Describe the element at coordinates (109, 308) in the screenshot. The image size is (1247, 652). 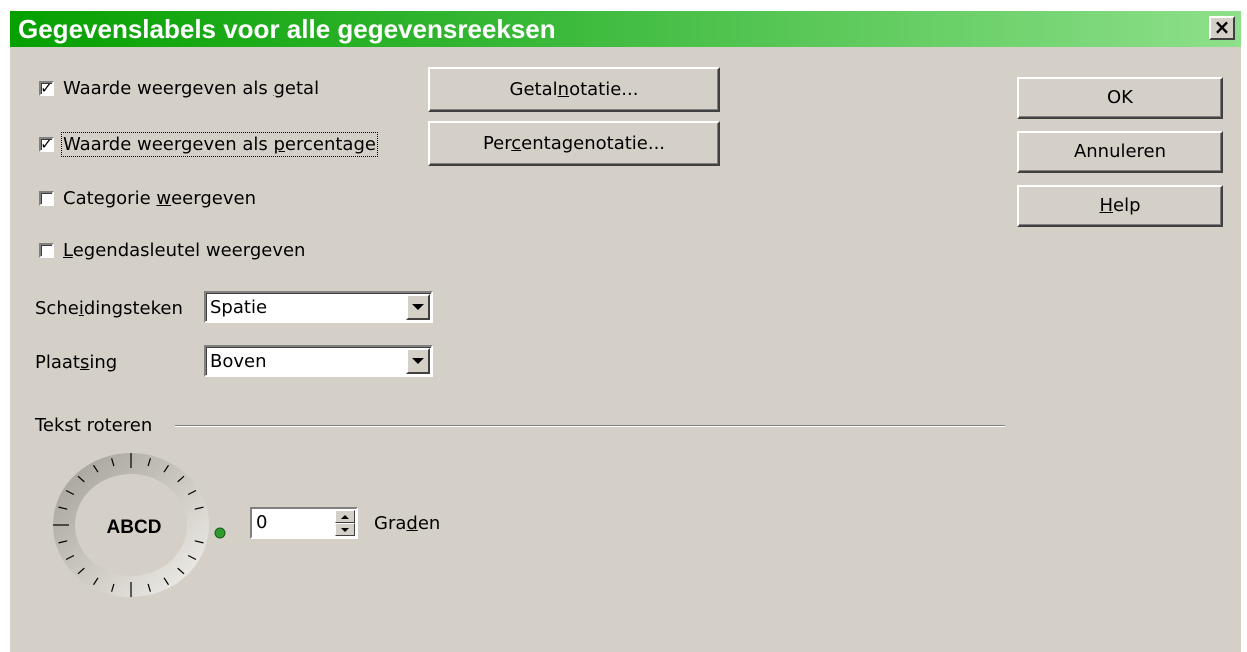
I see `separator-label: Scheidingsteken` at that location.